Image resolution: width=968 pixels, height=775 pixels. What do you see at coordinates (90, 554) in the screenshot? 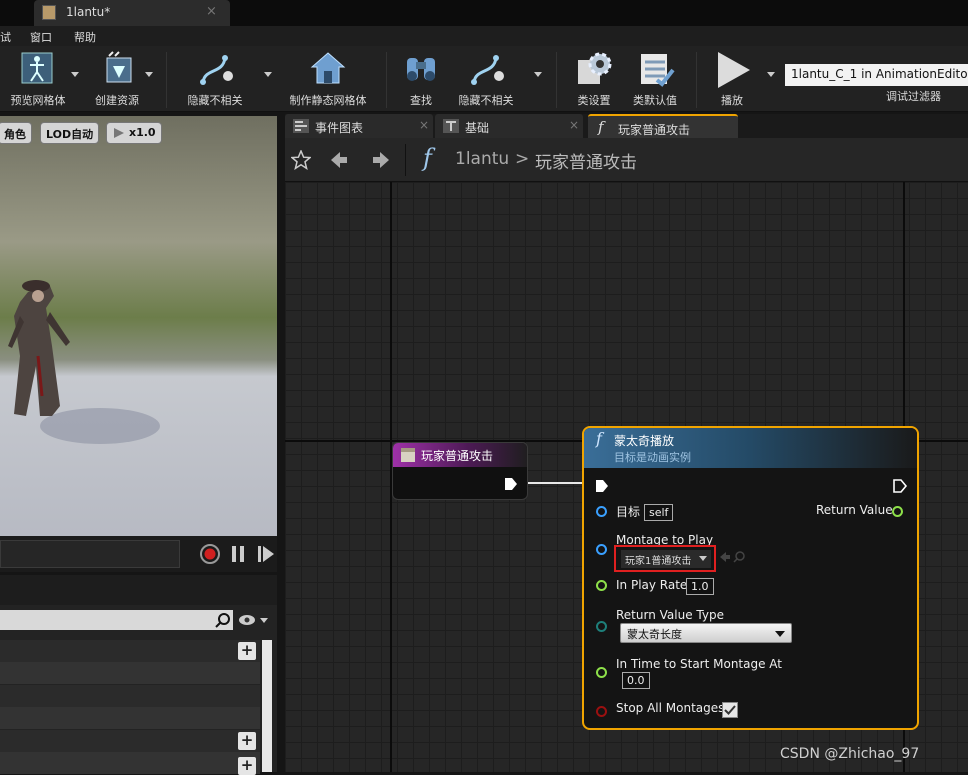
I see `timeline-track` at bounding box center [90, 554].